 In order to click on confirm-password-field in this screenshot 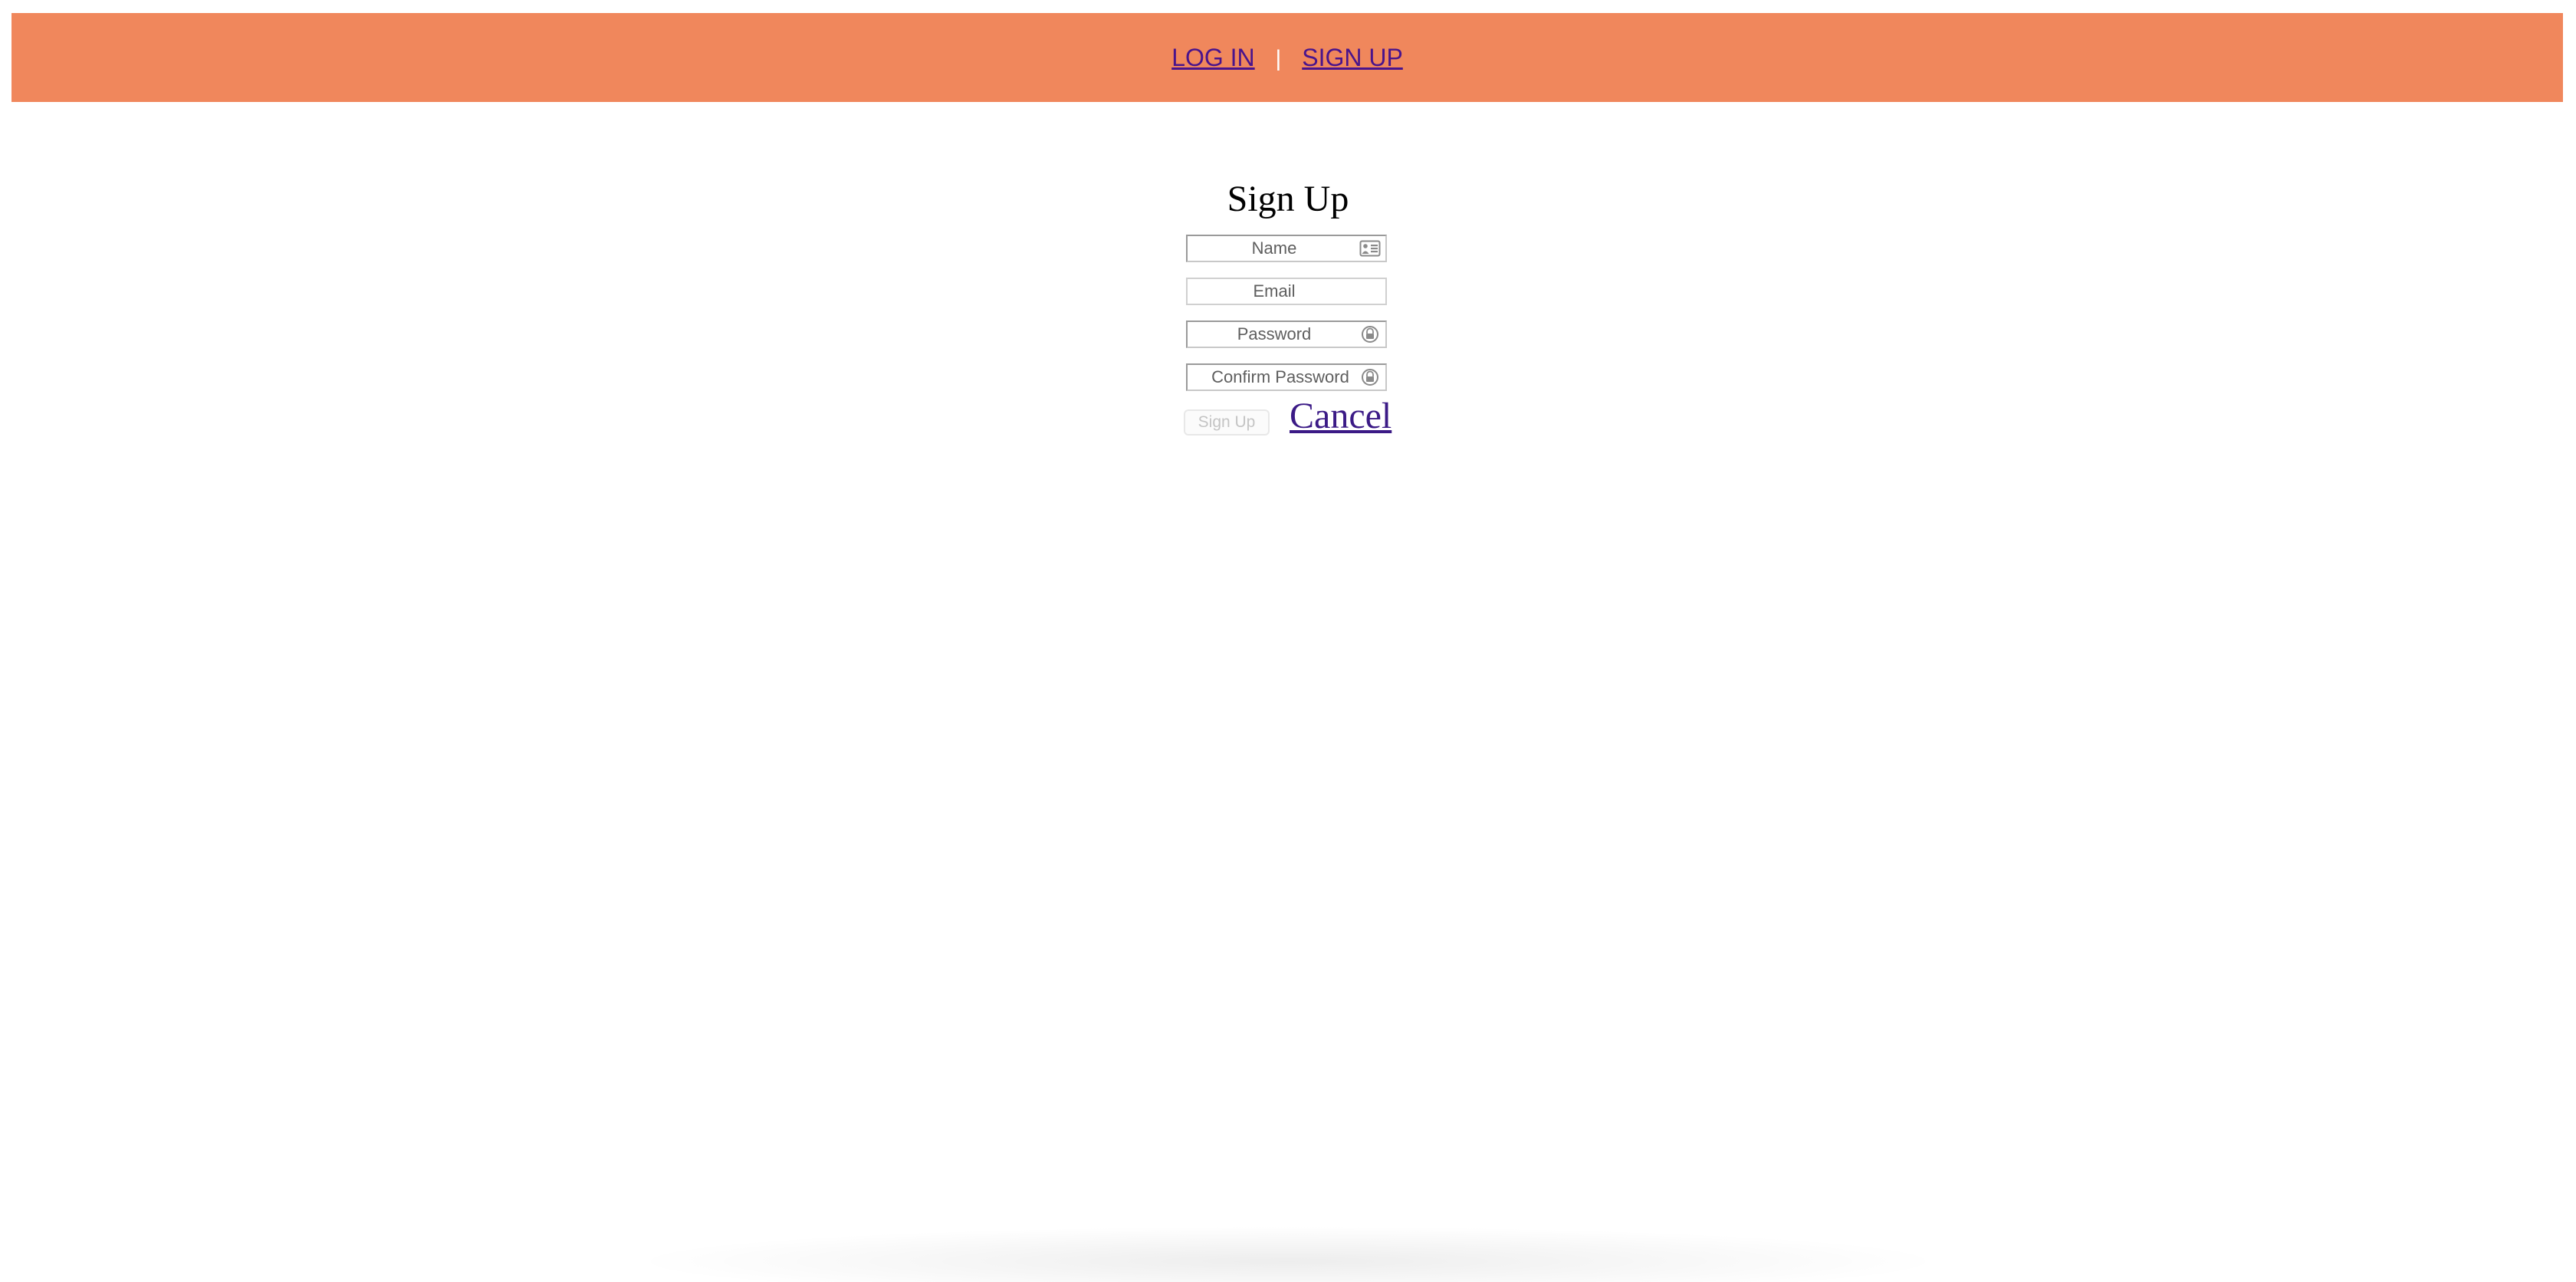, I will do `click(1286, 377)`.